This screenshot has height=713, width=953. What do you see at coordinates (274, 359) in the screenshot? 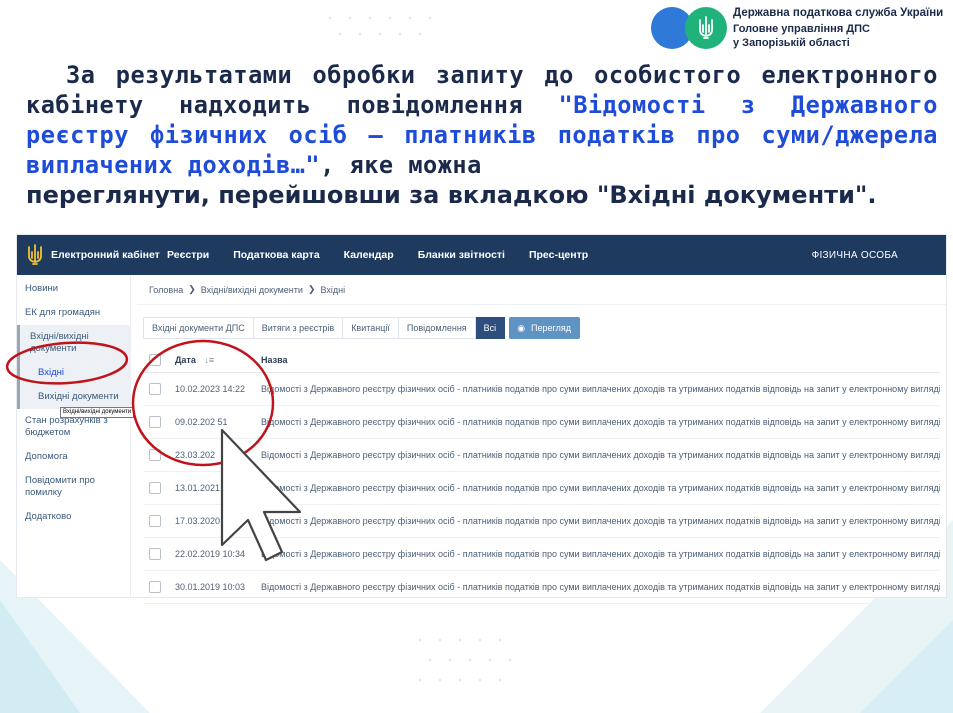
I see `col-name-header: Назва` at bounding box center [274, 359].